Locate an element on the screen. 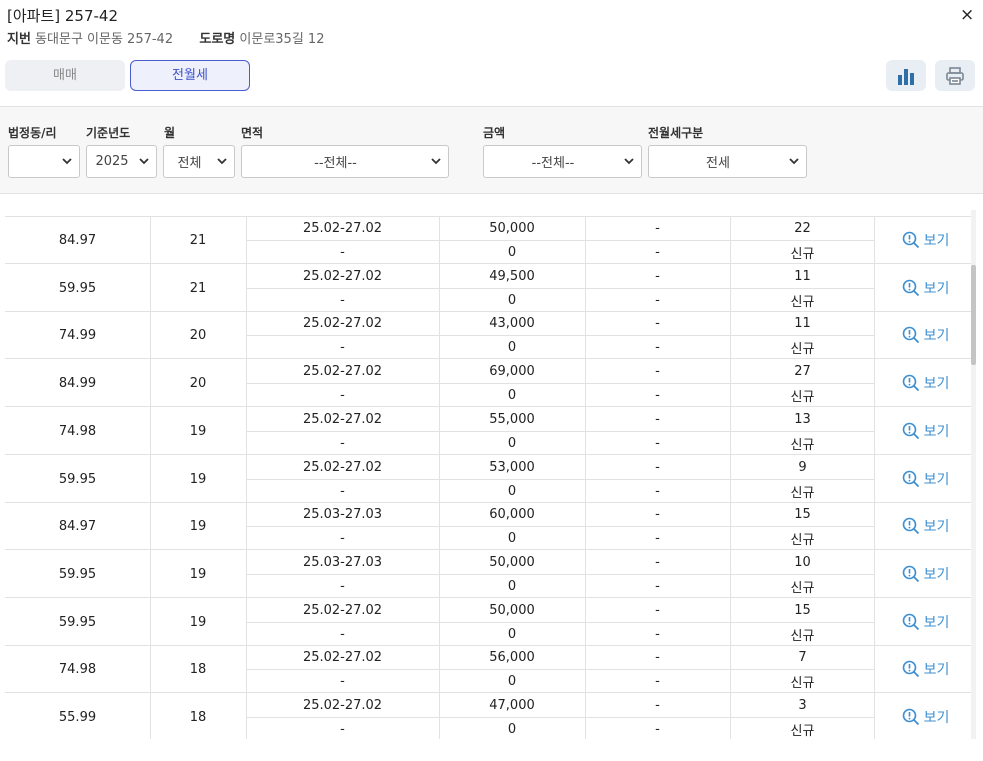  print-button is located at coordinates (955, 75).